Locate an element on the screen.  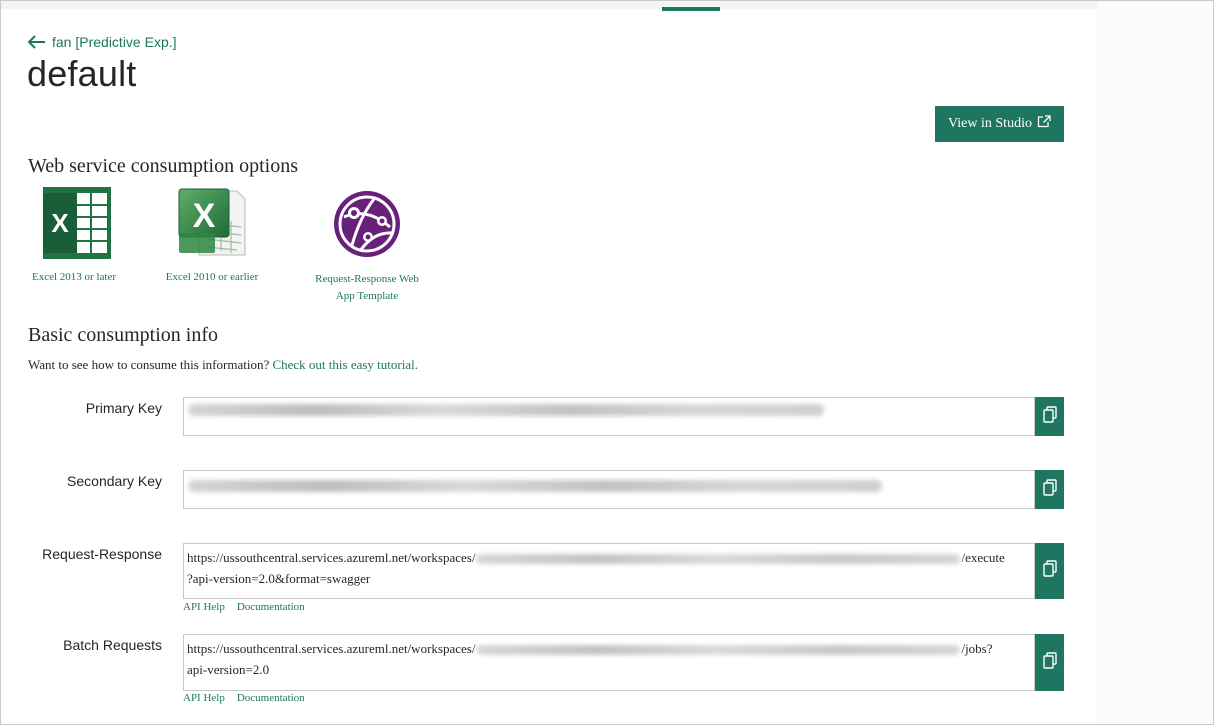
copy-batch-requests-url-button is located at coordinates (1049, 662).